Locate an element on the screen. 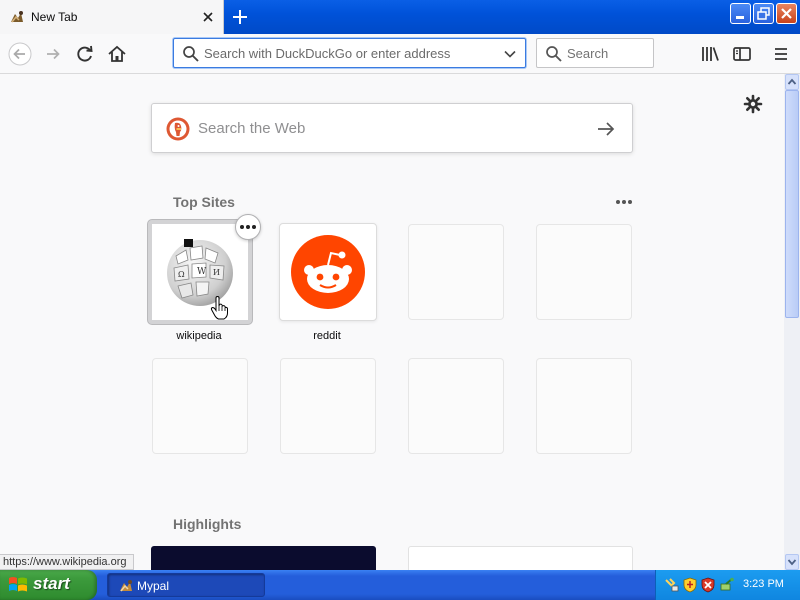 This screenshot has height=600, width=800. search-input is located at coordinates (609, 53).